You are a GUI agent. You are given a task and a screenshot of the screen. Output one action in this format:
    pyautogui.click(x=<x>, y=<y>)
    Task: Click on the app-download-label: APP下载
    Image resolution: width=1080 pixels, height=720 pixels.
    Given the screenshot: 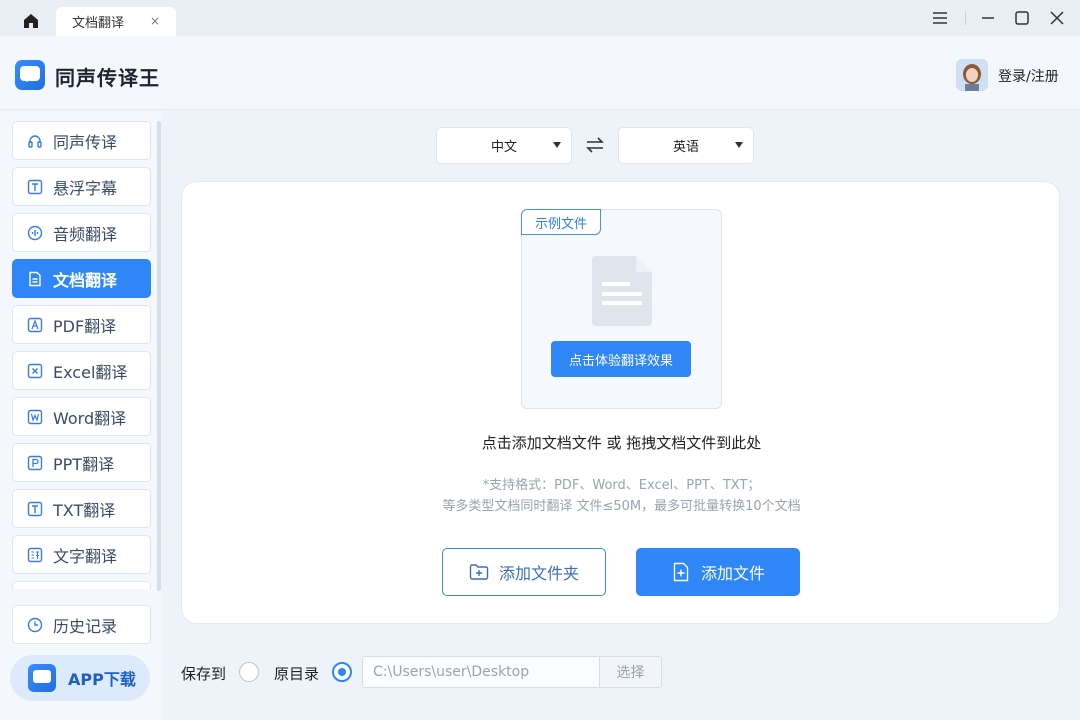 What is the action you would take?
    pyautogui.click(x=102, y=679)
    